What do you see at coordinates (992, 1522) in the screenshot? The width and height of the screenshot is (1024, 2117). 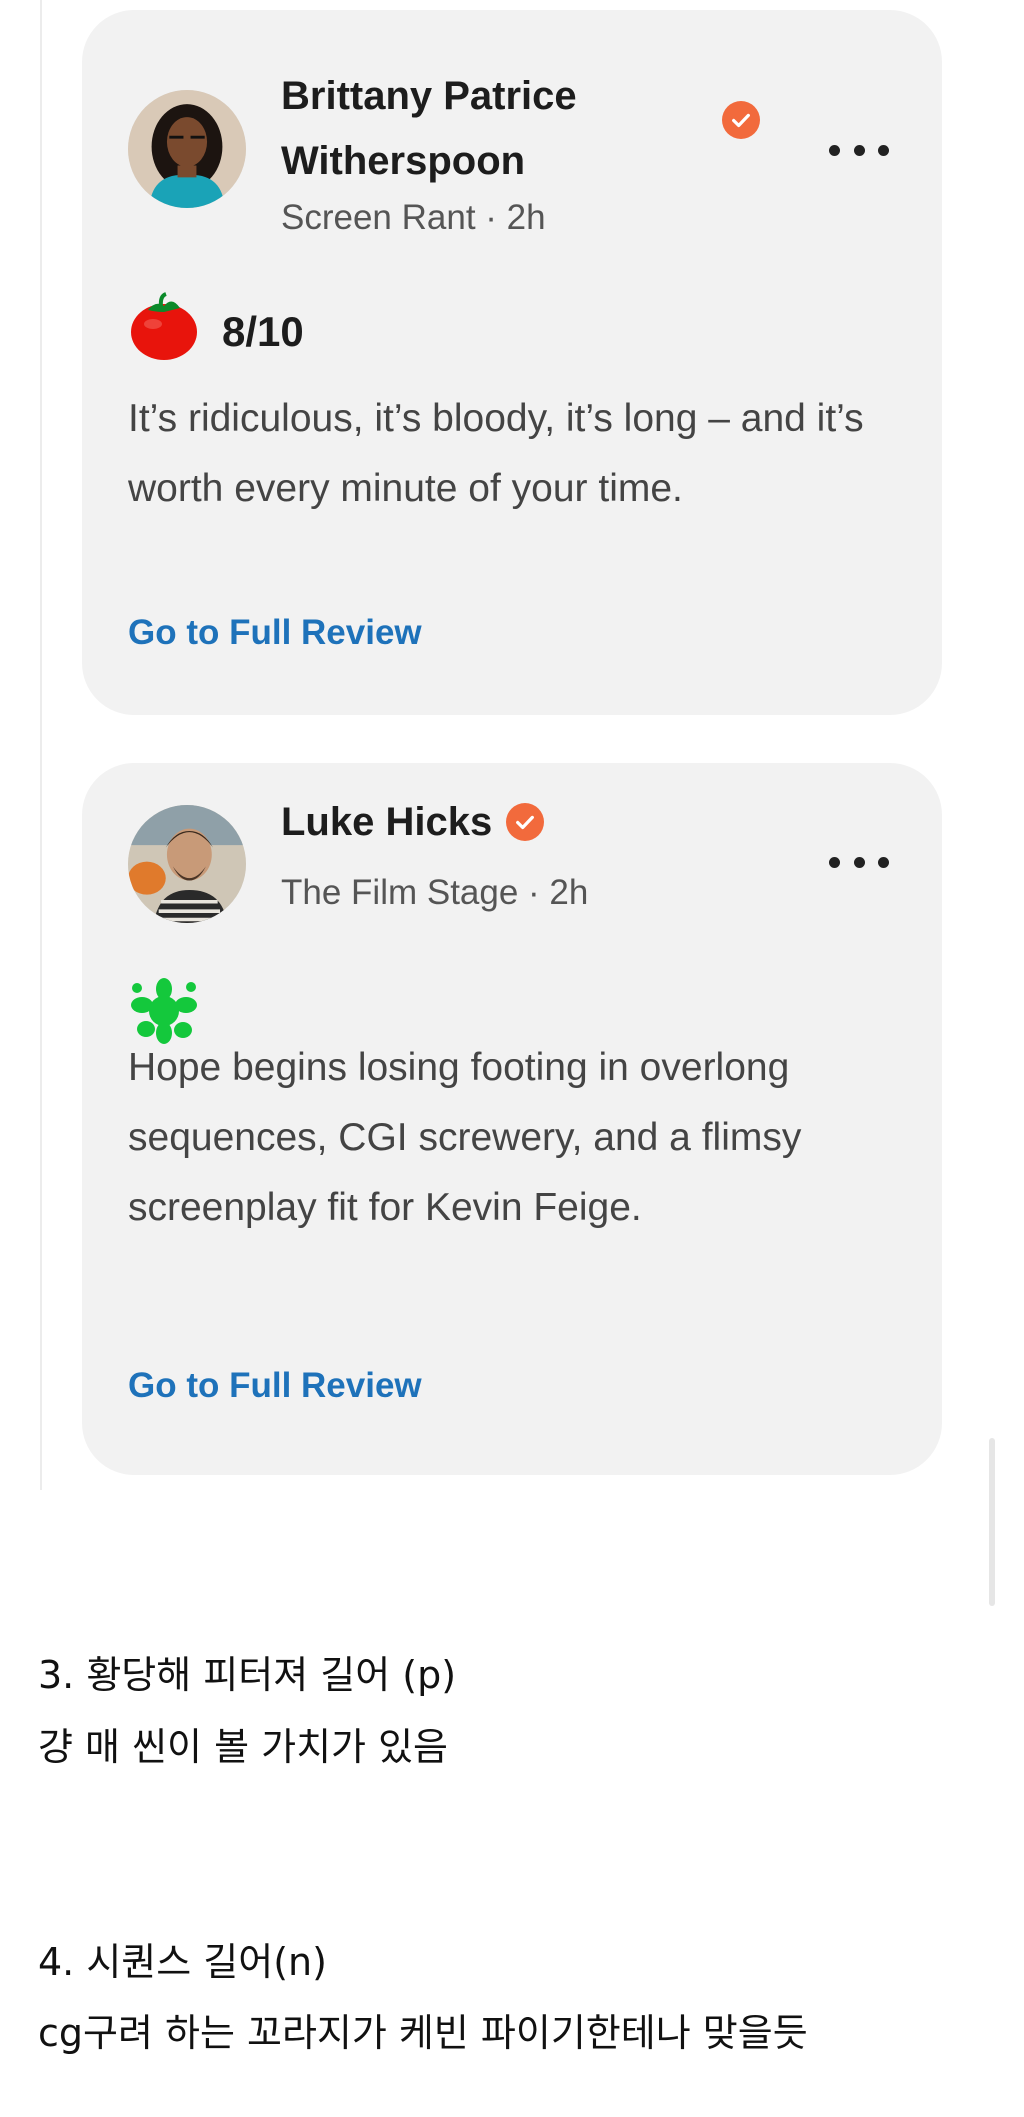 I see `scrollbar` at bounding box center [992, 1522].